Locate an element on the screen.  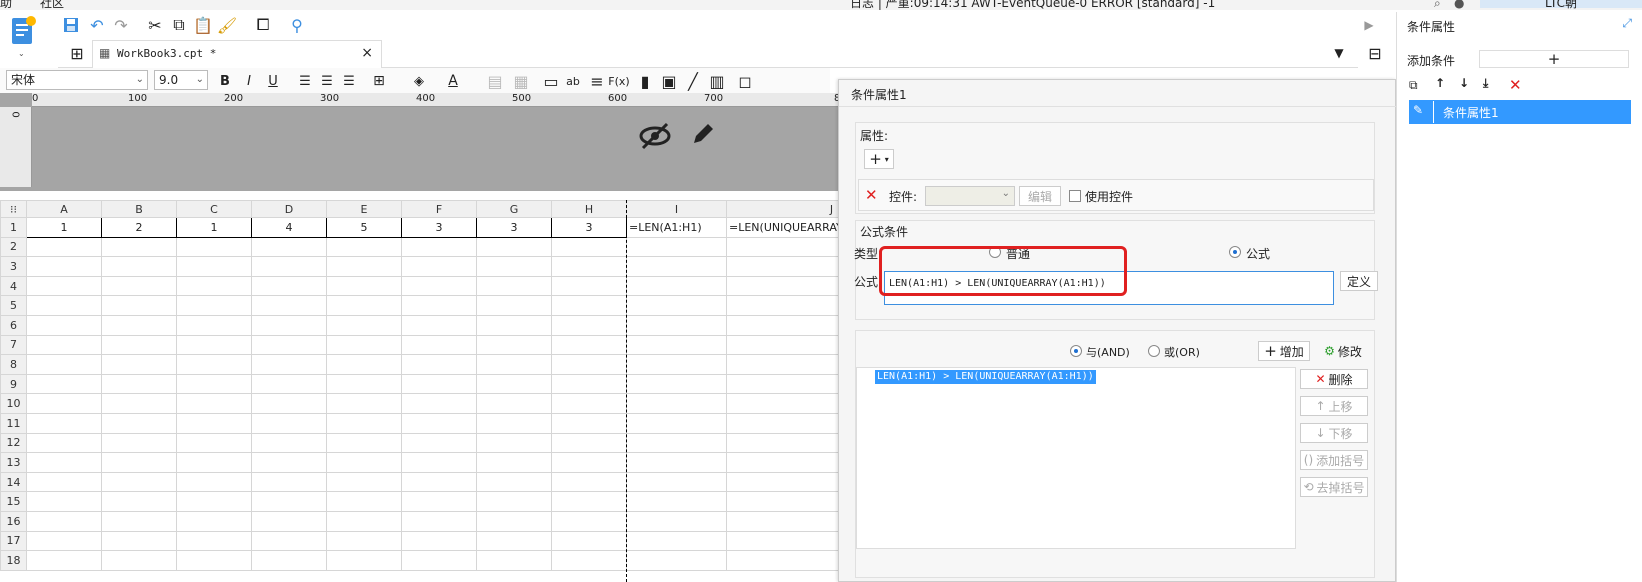
column-header: F is located at coordinates (439, 209).